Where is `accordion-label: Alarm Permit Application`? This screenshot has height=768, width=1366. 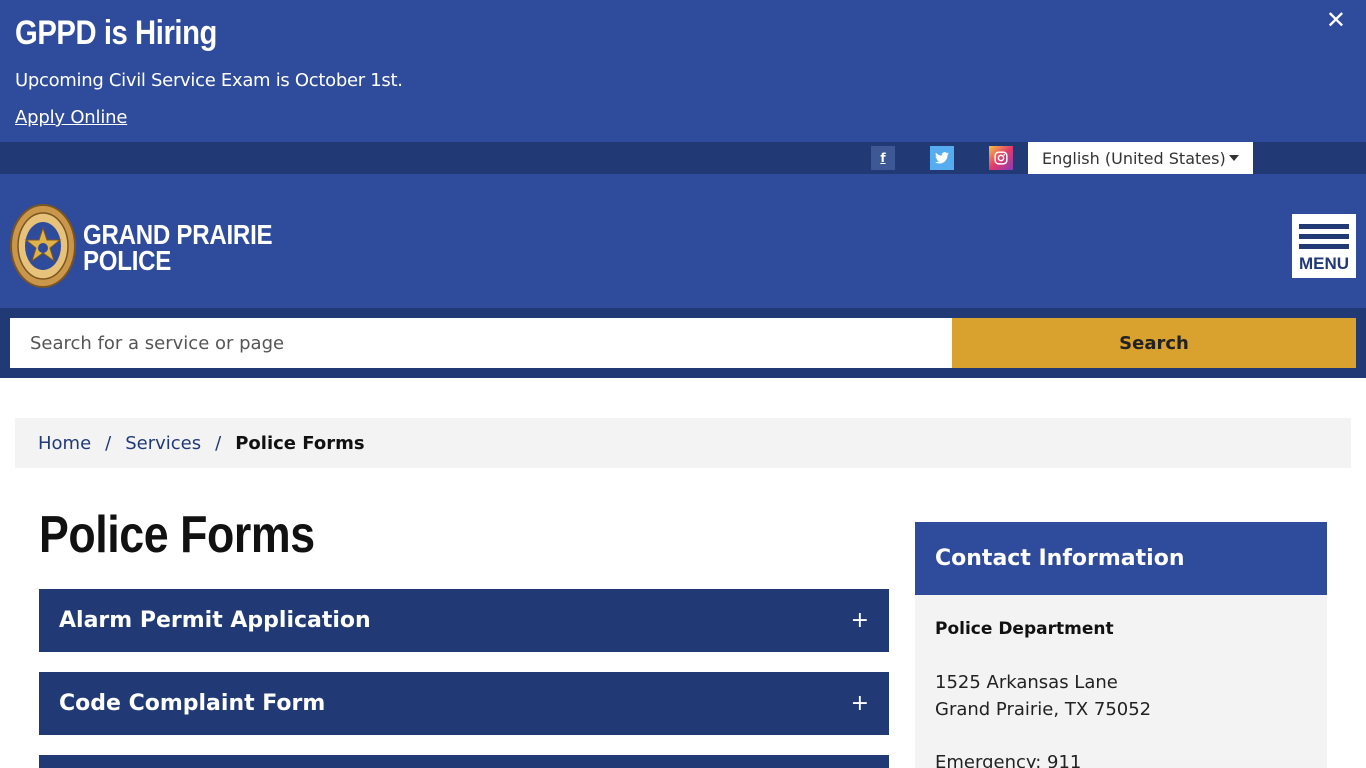
accordion-label: Alarm Permit Application is located at coordinates (215, 620).